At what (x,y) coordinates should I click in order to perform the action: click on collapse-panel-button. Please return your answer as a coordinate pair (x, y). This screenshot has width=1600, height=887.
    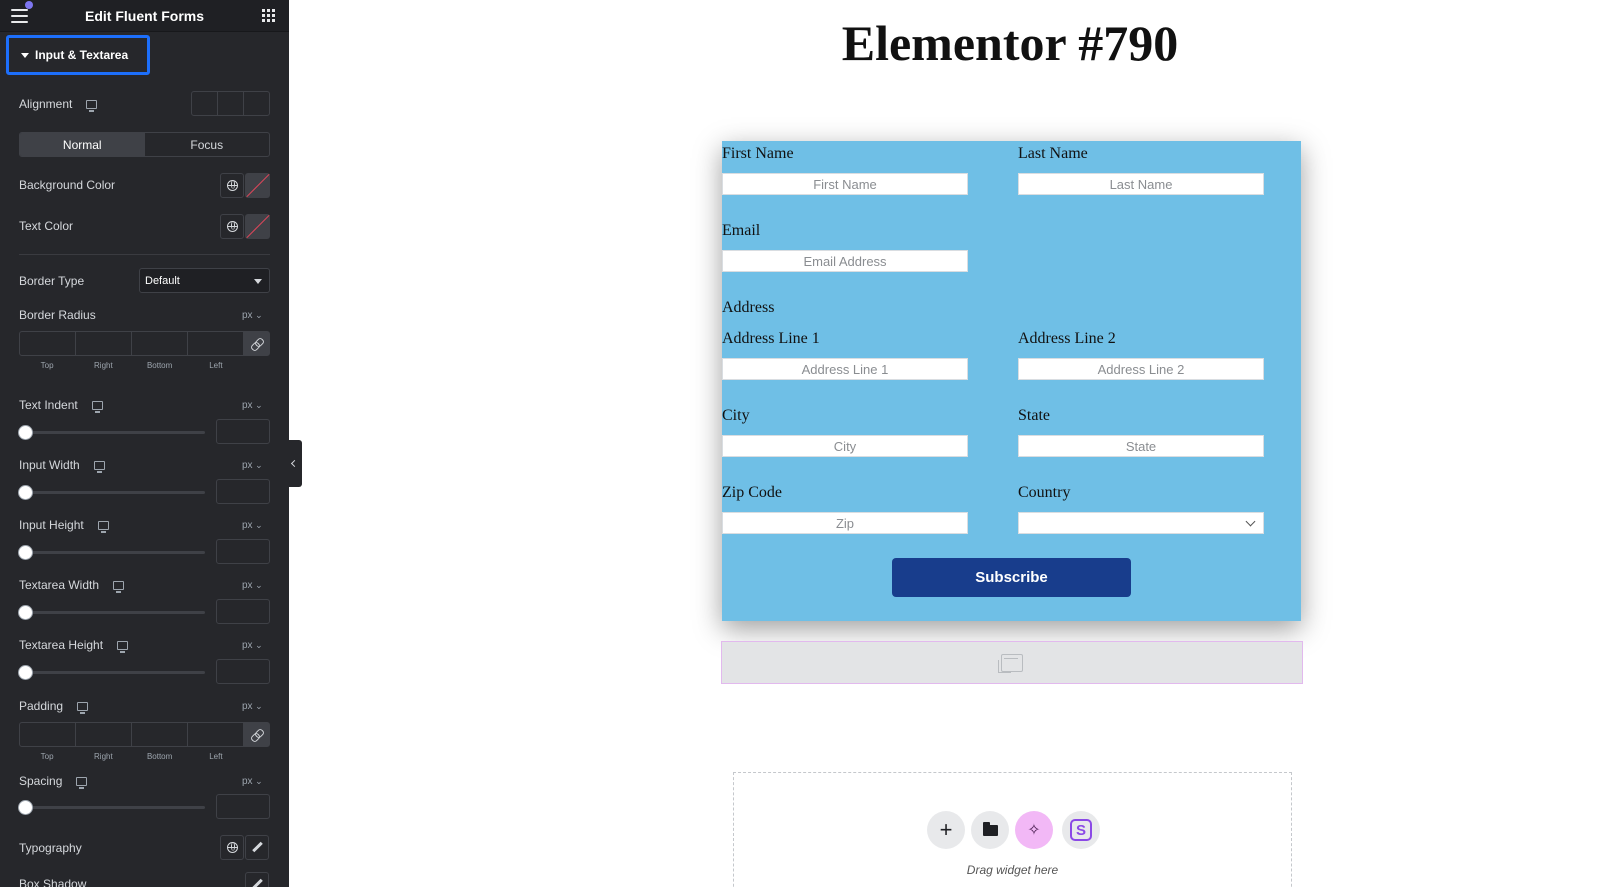
    Looking at the image, I should click on (293, 463).